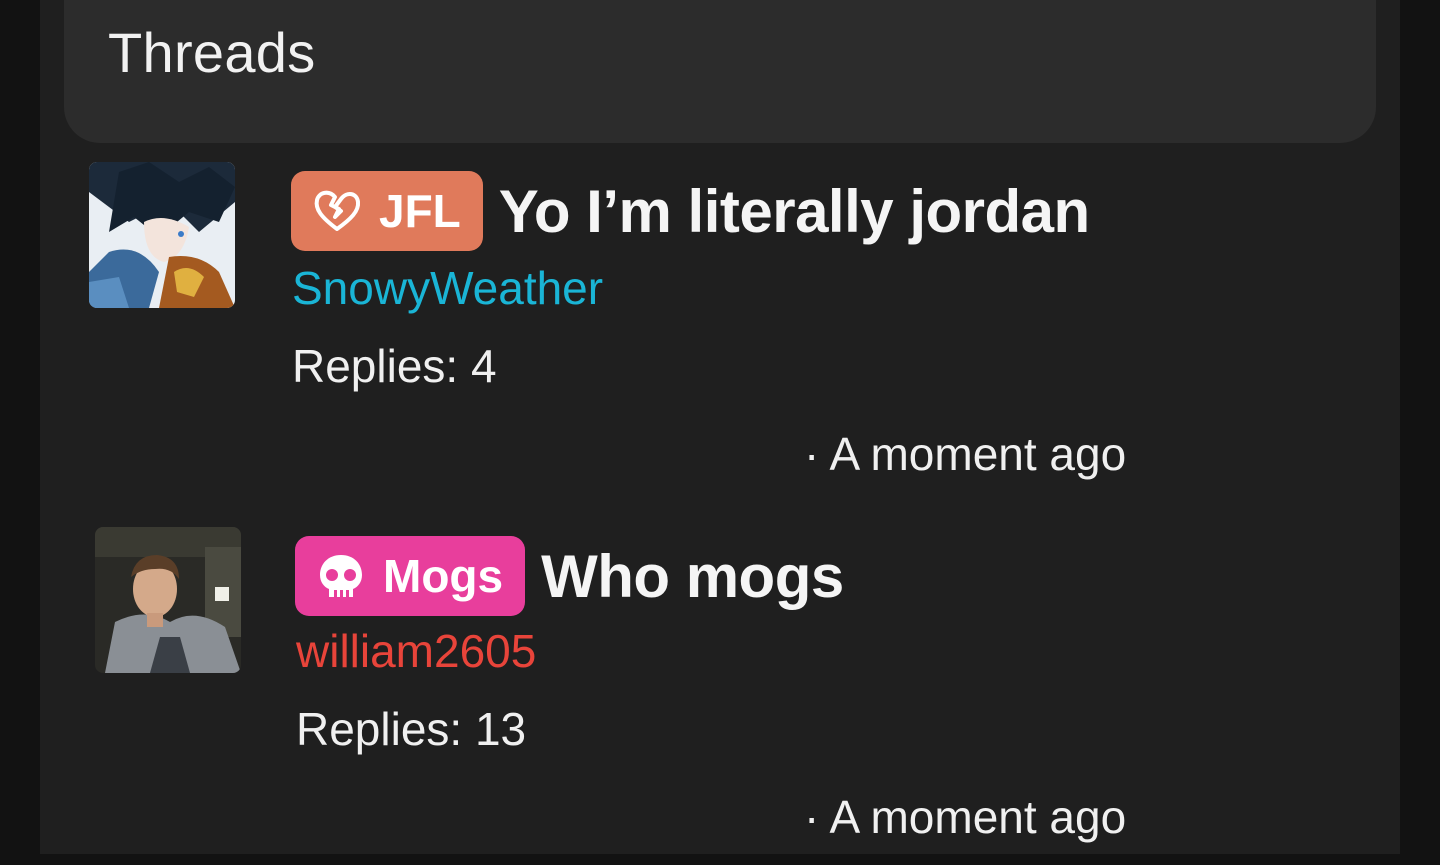 This screenshot has height=865, width=1440. What do you see at coordinates (394, 366) in the screenshot?
I see `reply-count: Replies: 4` at bounding box center [394, 366].